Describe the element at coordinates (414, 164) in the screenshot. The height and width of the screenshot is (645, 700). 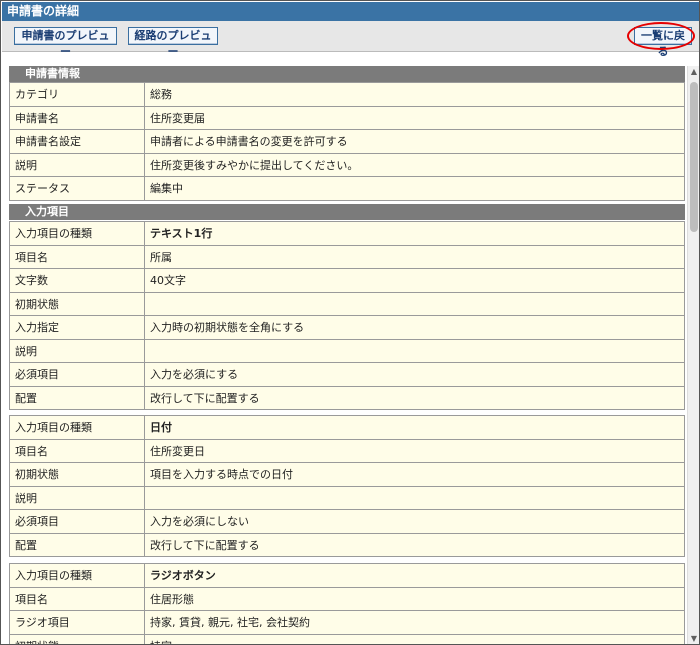
I see `row-value: 住所変更後すみやかに提出してください。` at that location.